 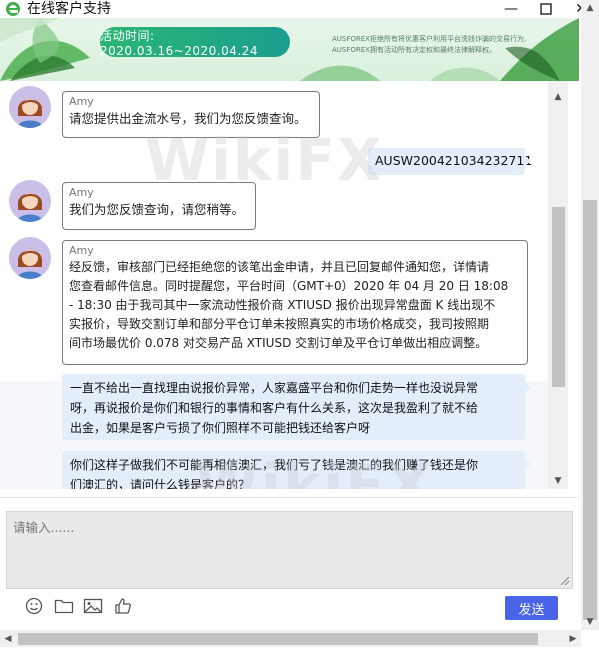 I want to click on image-button, so click(x=93, y=606).